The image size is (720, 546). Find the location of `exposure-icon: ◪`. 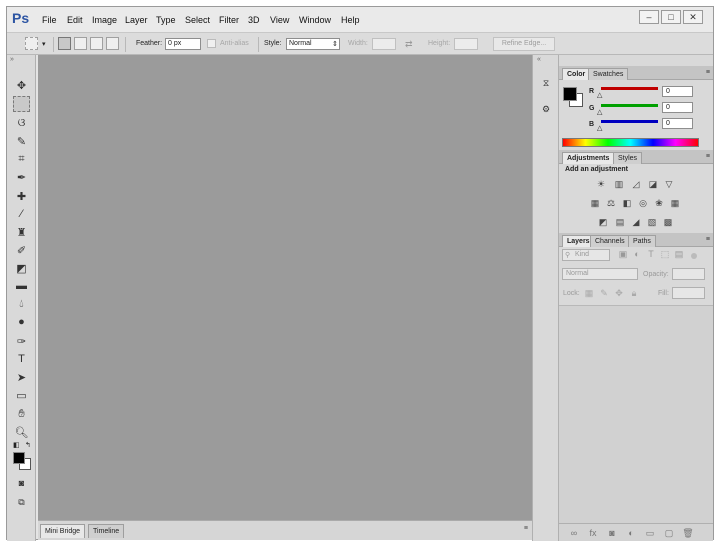

exposure-icon: ◪ is located at coordinates (653, 184).